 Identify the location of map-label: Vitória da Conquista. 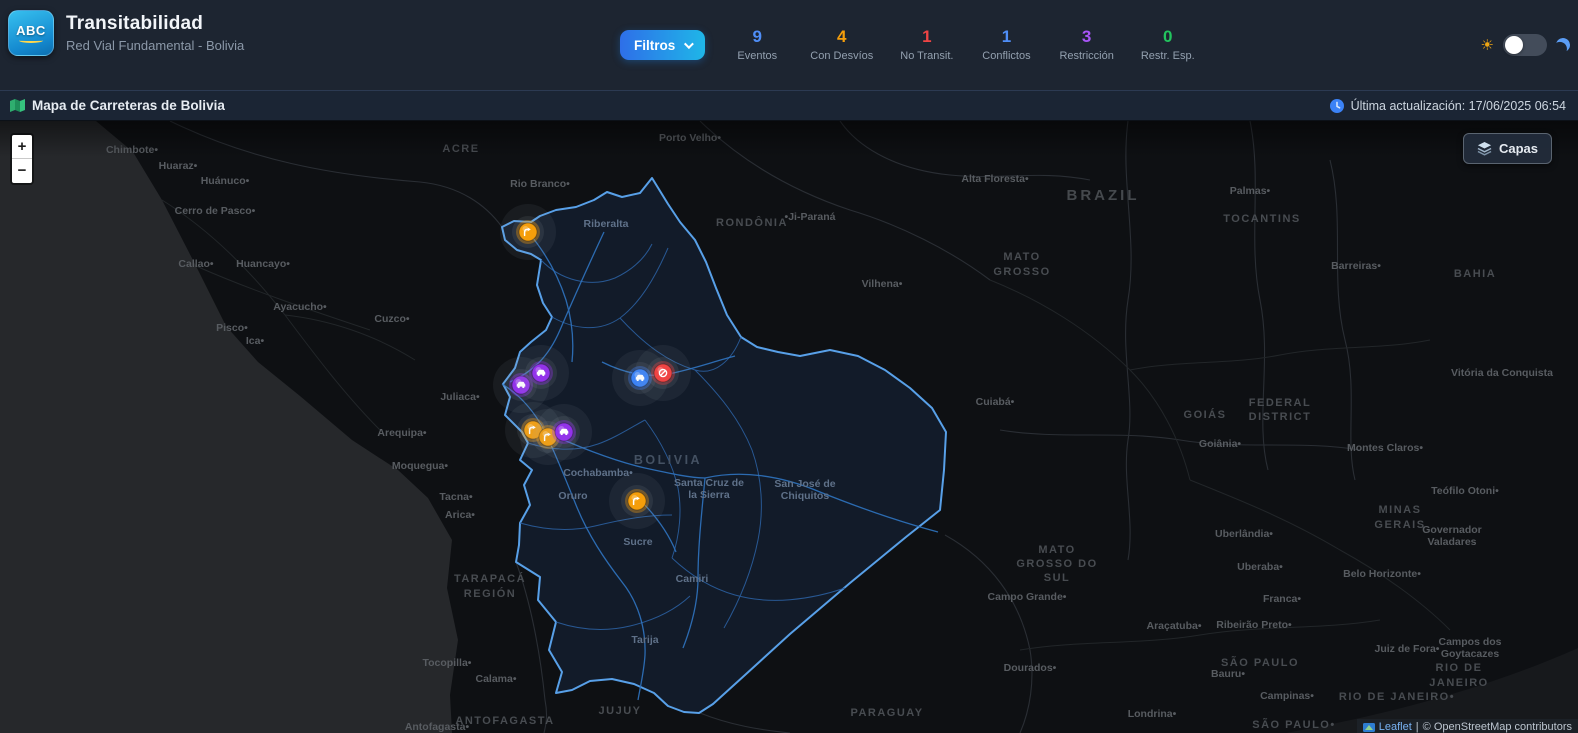
(1502, 373).